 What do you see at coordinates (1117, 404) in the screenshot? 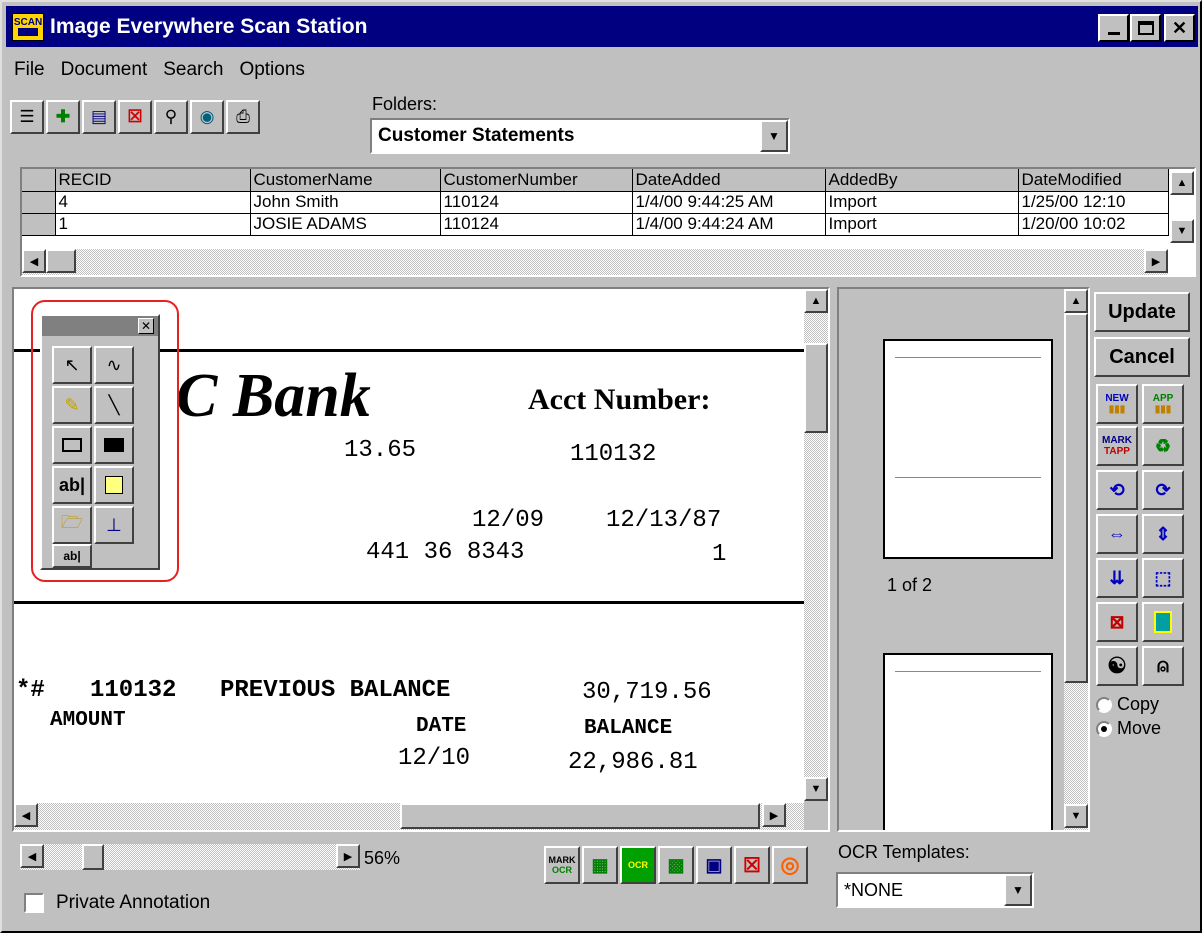
I see `new-page-button: NEW ▮▮▮` at bounding box center [1117, 404].